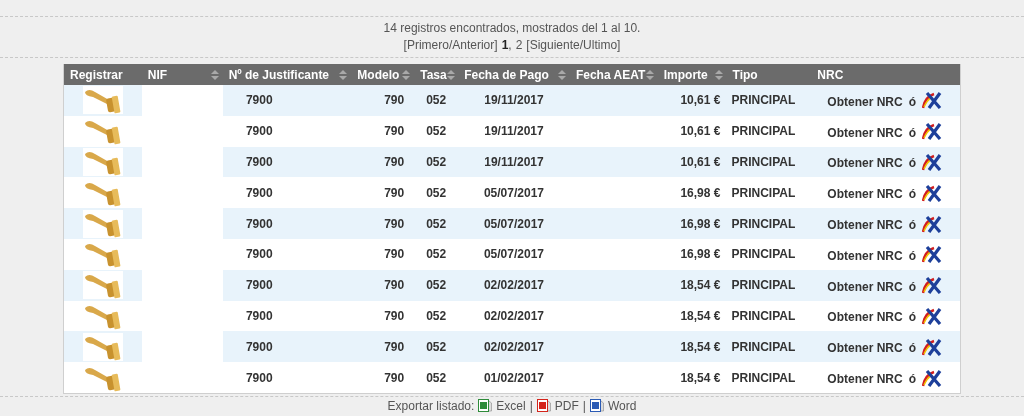 This screenshot has height=416, width=1024. Describe the element at coordinates (96, 75) in the screenshot. I see `column-header: Registrar` at that location.